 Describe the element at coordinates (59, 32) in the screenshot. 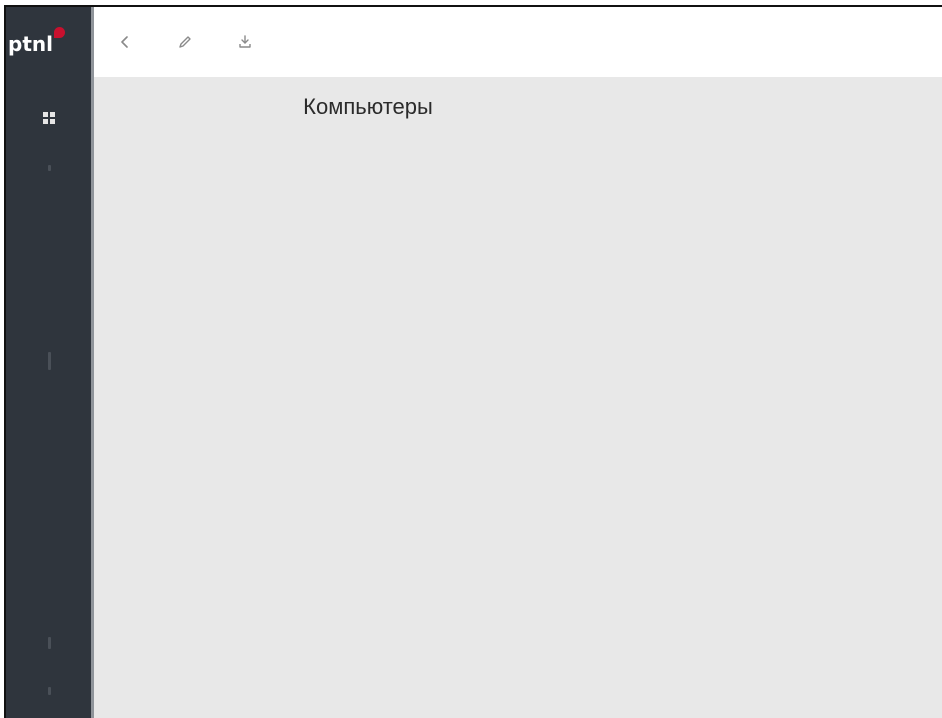

I see `logo-mark-icon` at that location.